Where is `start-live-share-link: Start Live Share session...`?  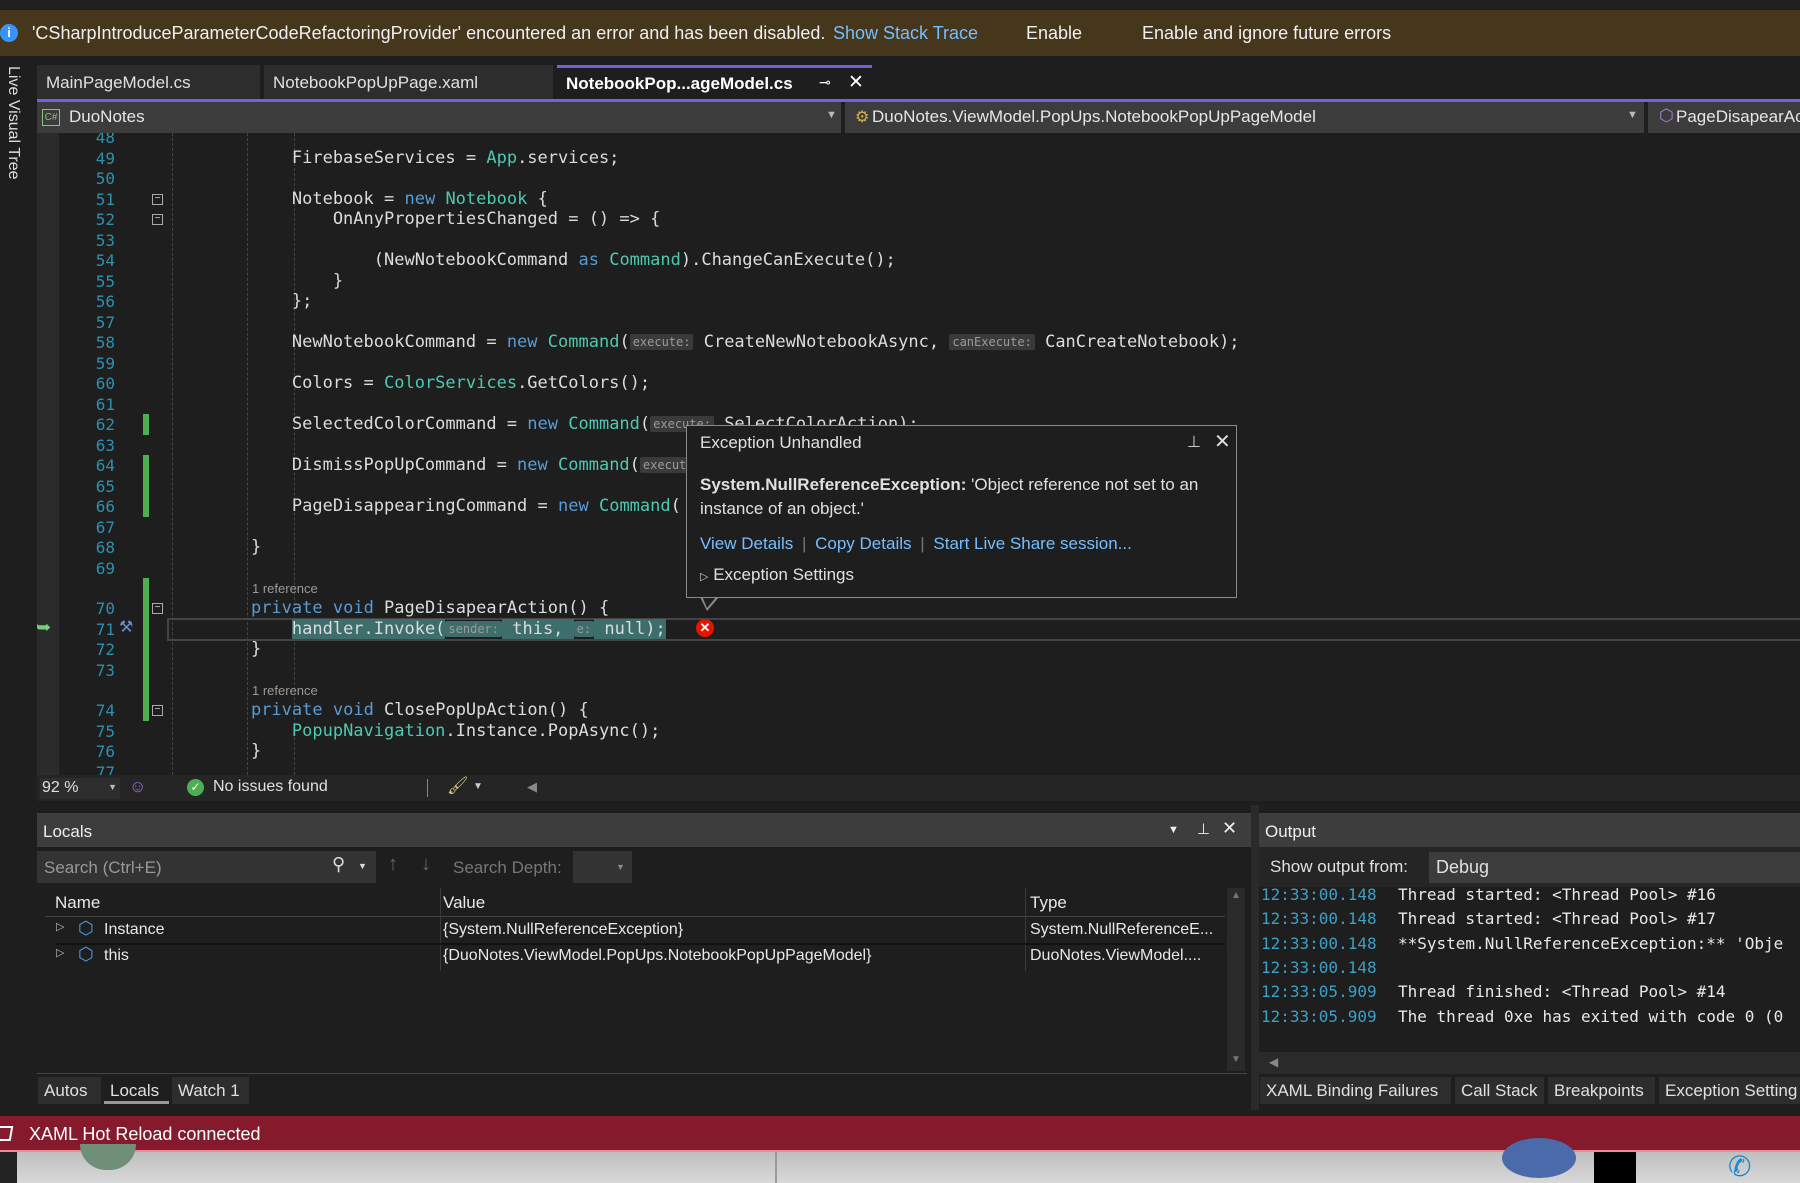
start-live-share-link: Start Live Share session... is located at coordinates (1032, 543).